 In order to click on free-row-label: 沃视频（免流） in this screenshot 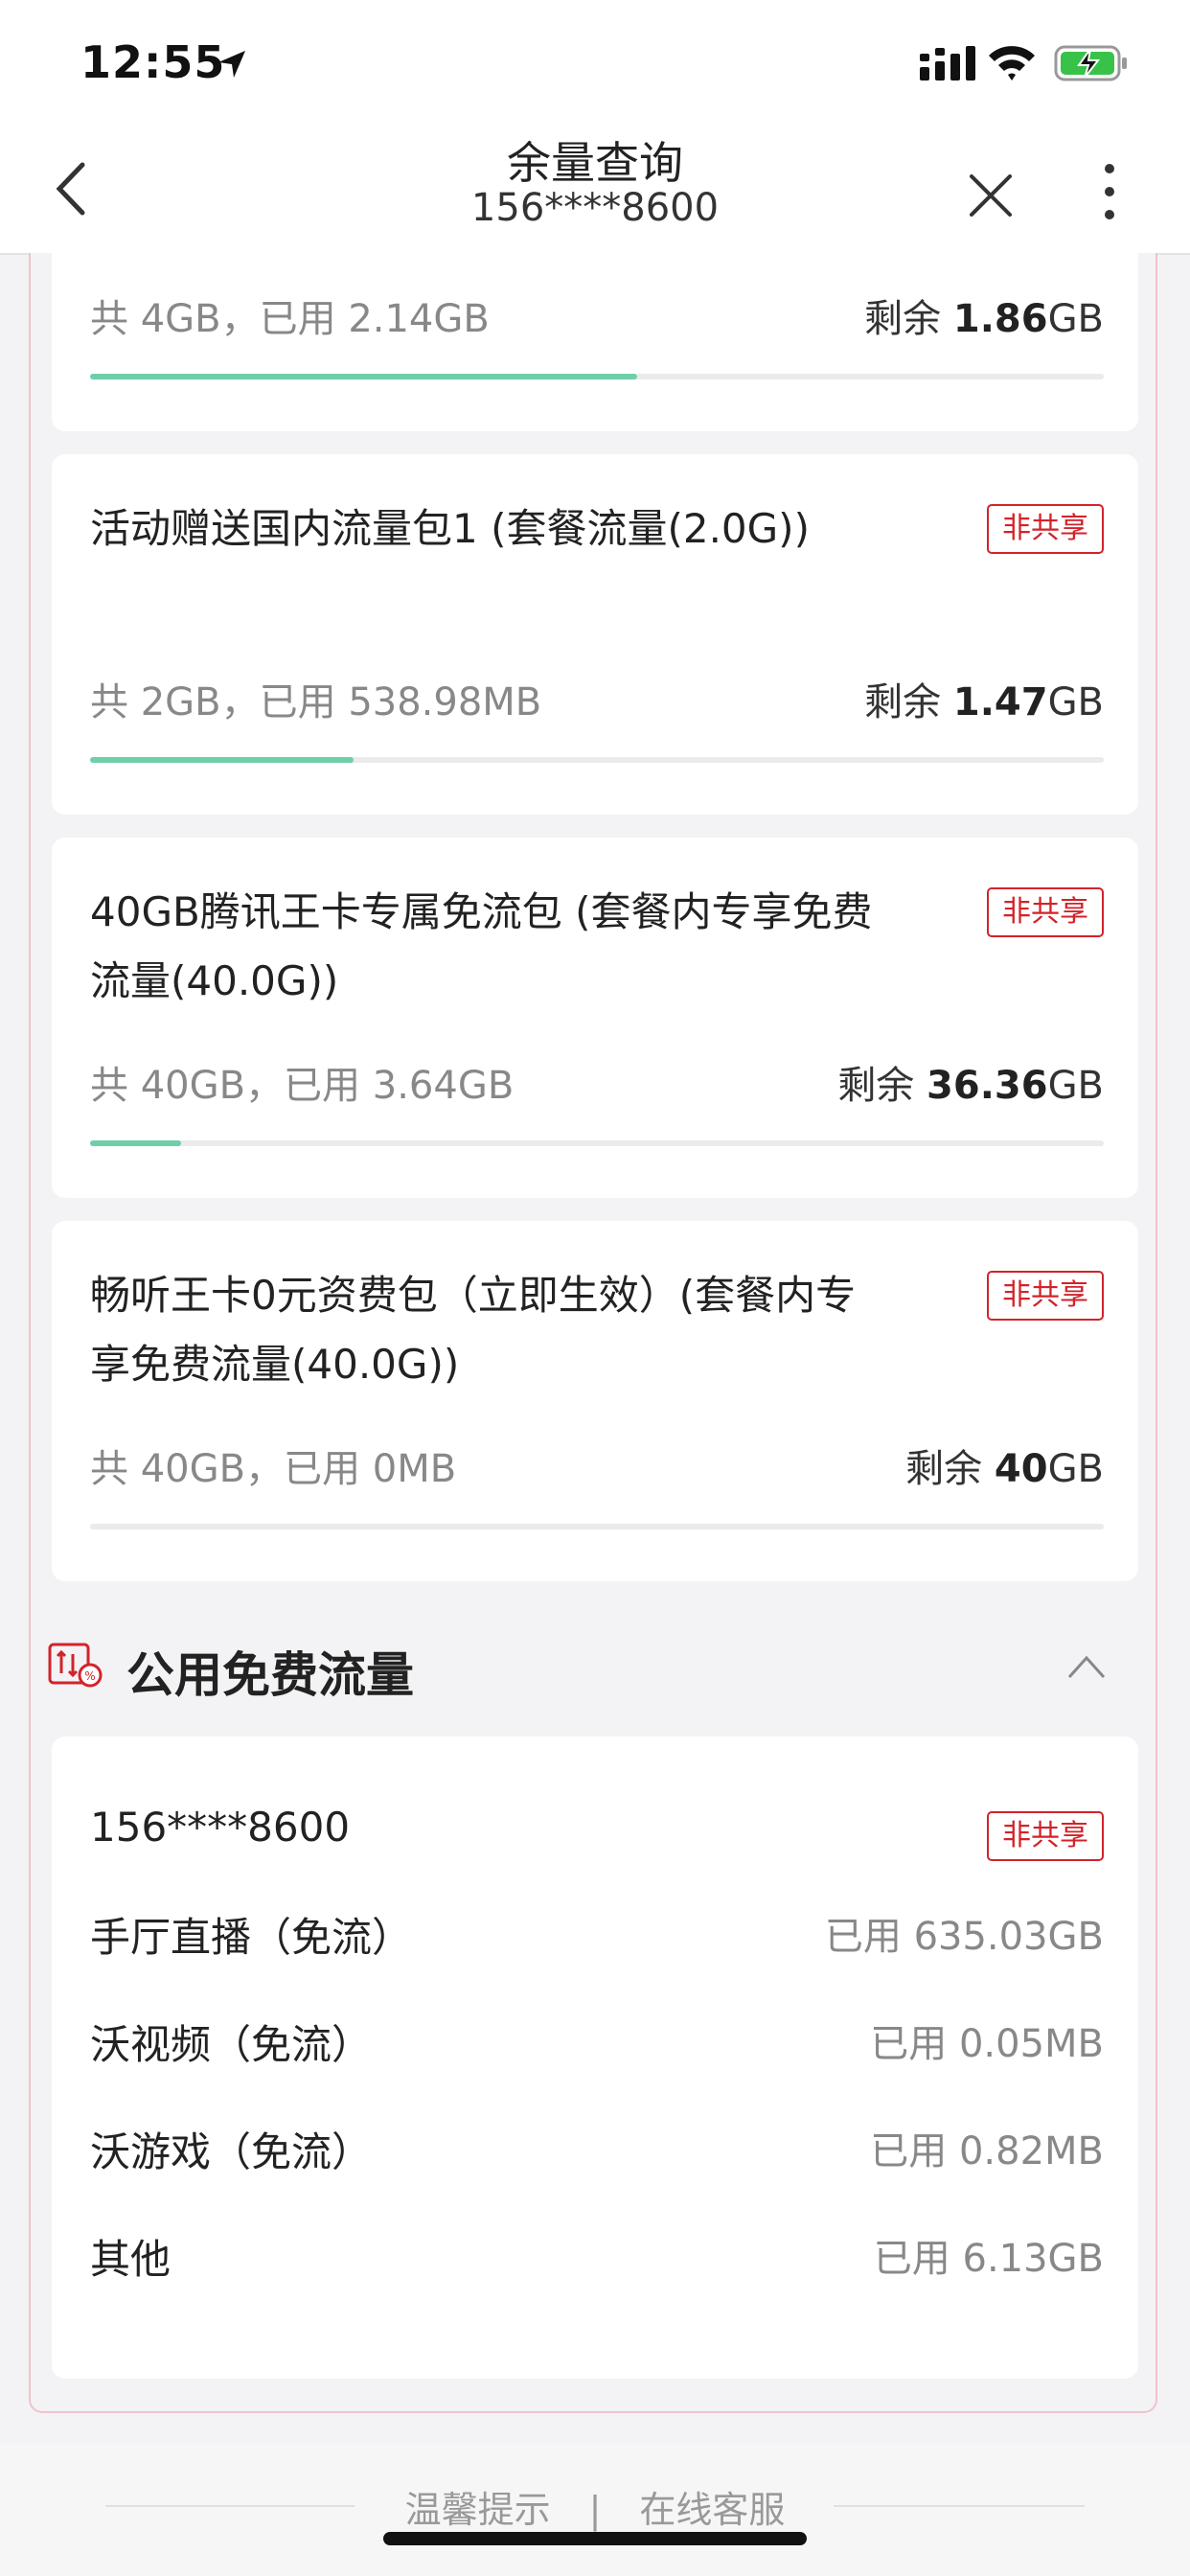, I will do `click(232, 2044)`.